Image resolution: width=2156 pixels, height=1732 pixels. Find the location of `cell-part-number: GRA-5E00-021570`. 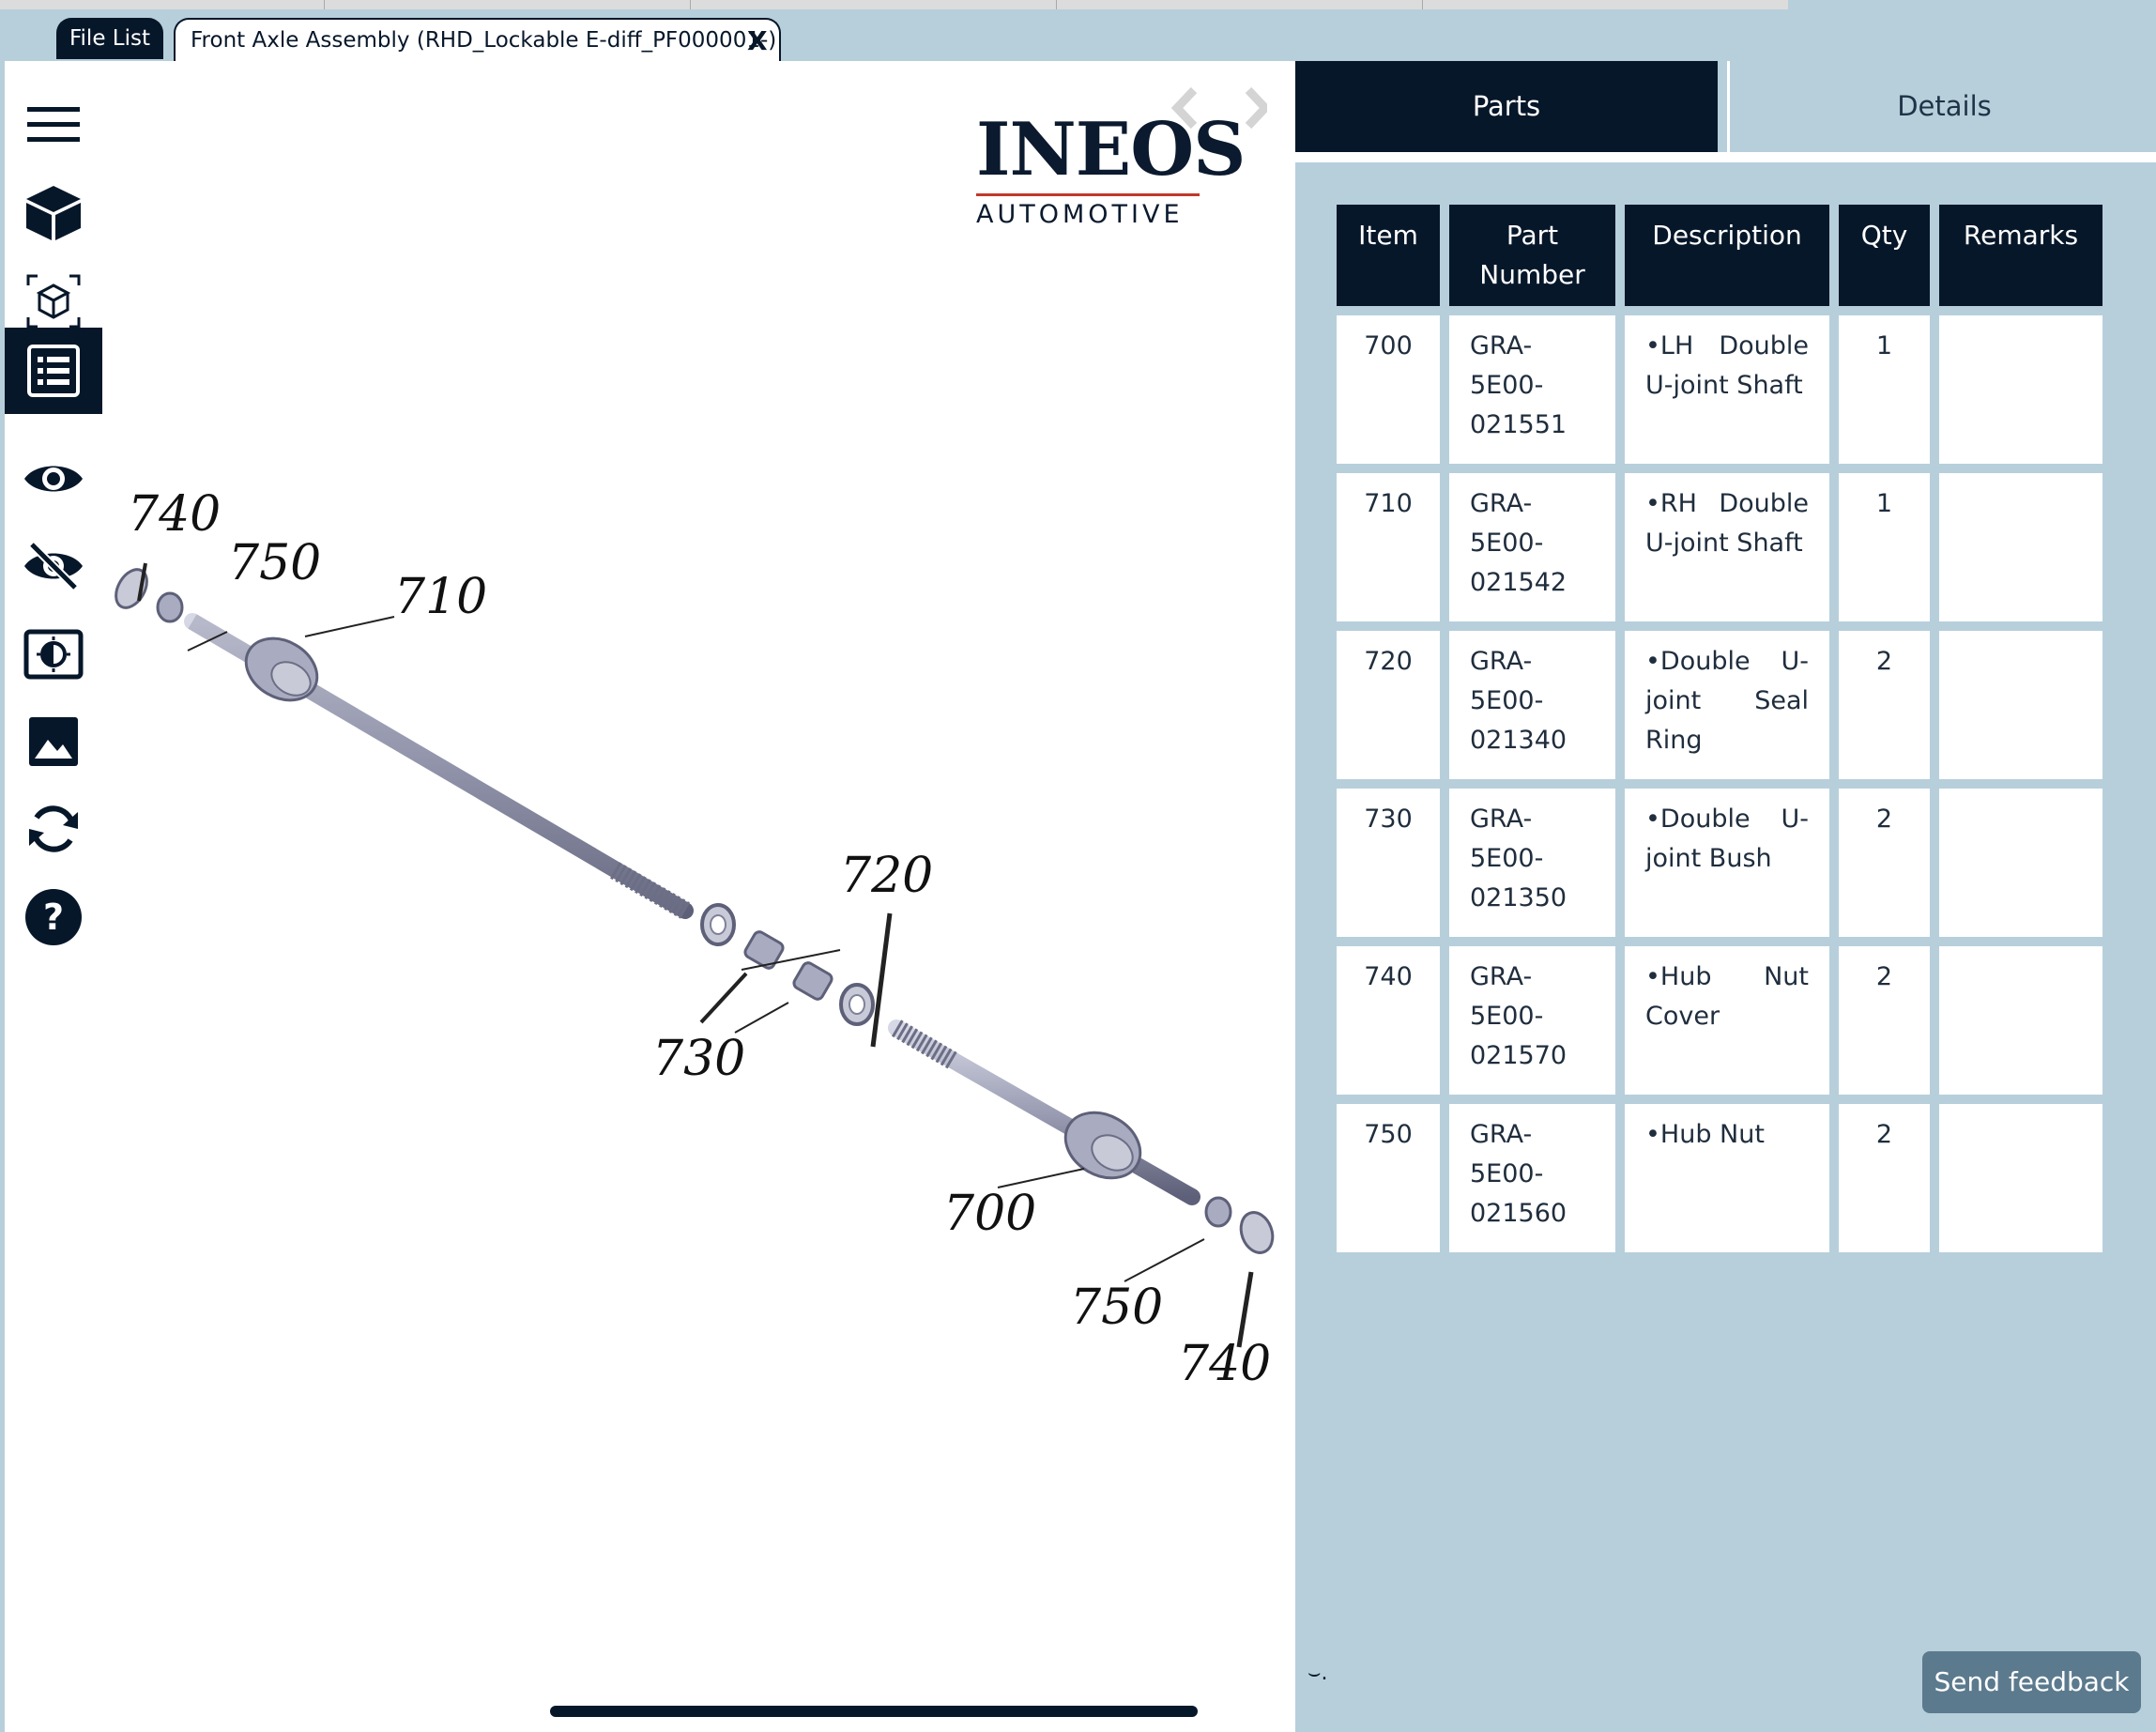

cell-part-number: GRA-5E00-021570 is located at coordinates (1532, 1021).